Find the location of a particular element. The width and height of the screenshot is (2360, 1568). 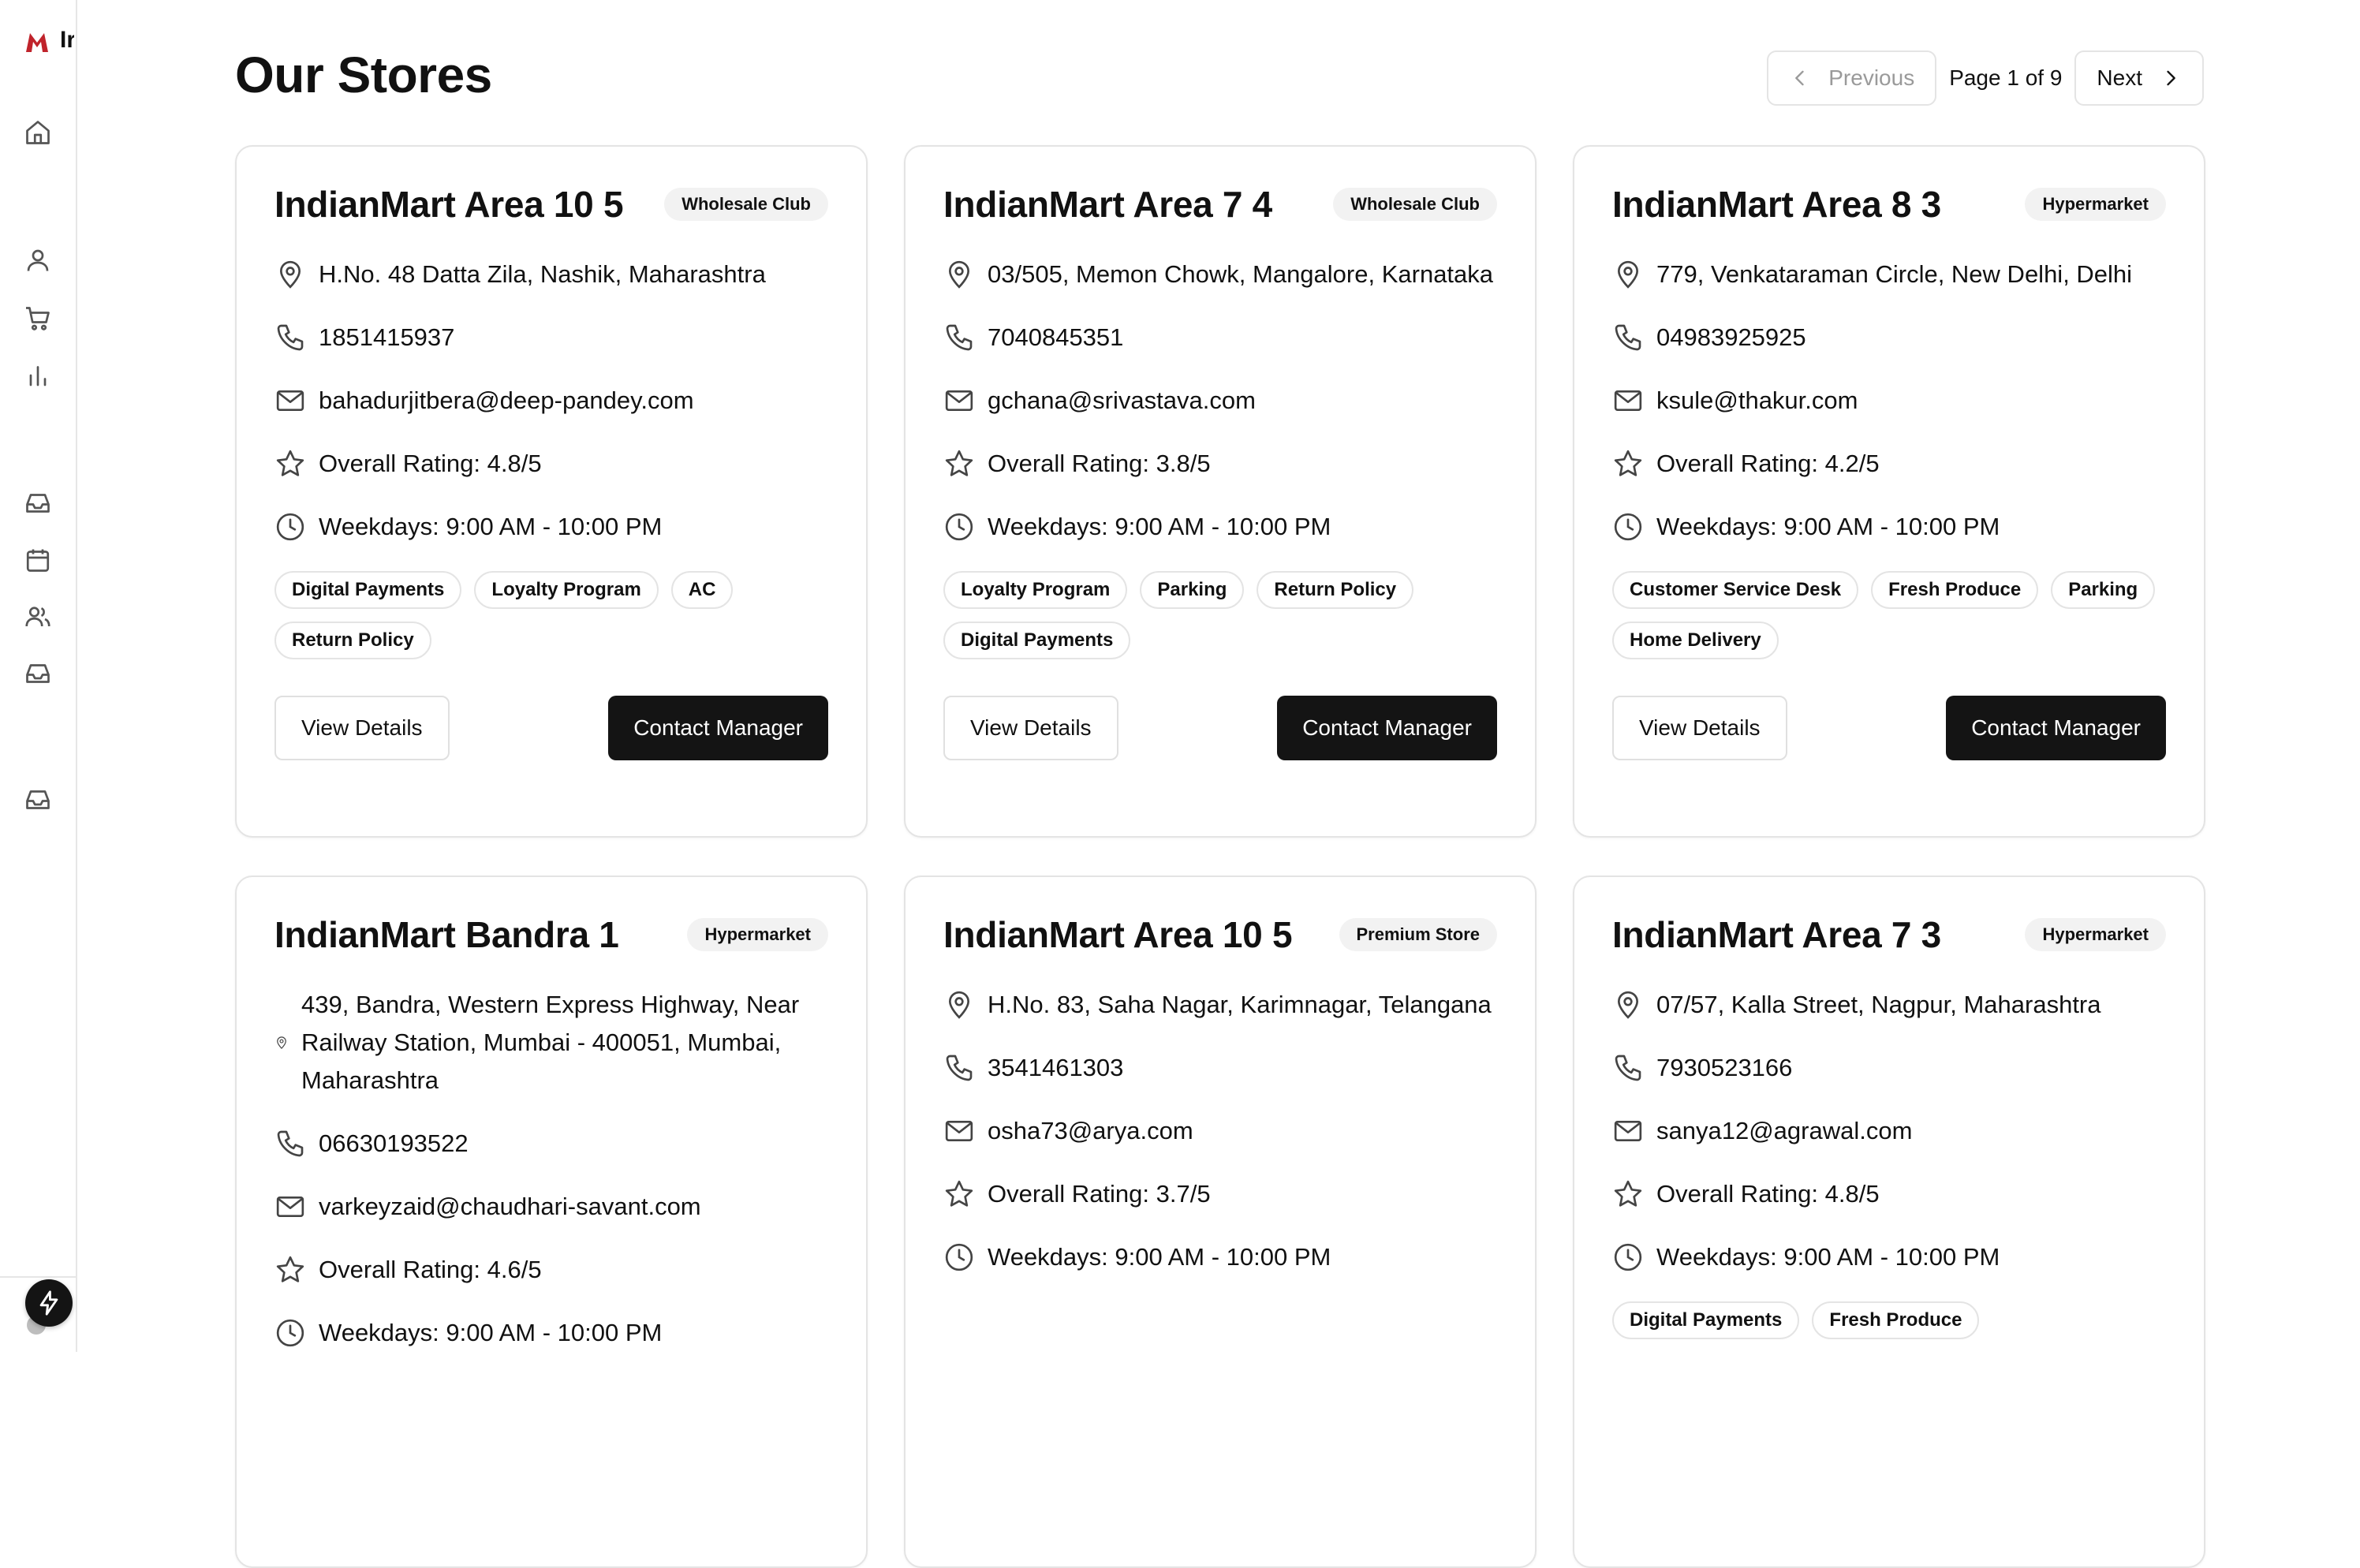

previous-page-button: Previous is located at coordinates (1852, 78).